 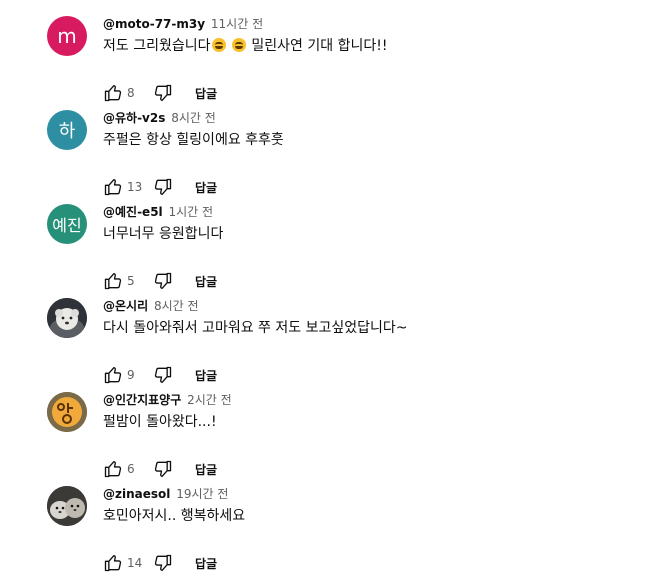 I want to click on like-count: 14, so click(x=135, y=563).